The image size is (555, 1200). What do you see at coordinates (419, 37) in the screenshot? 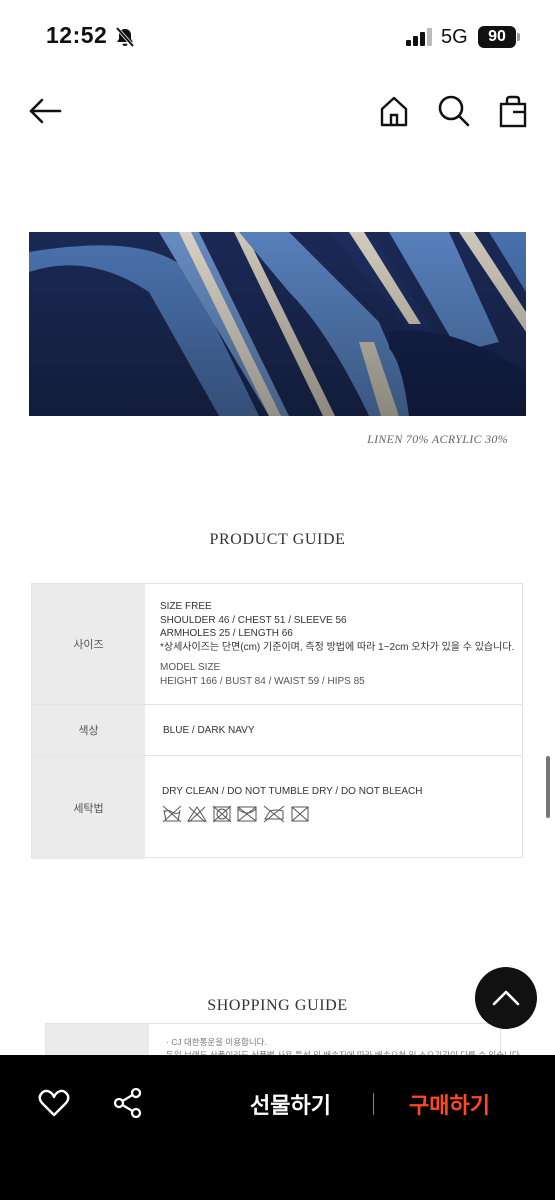
I see `signal-icon` at bounding box center [419, 37].